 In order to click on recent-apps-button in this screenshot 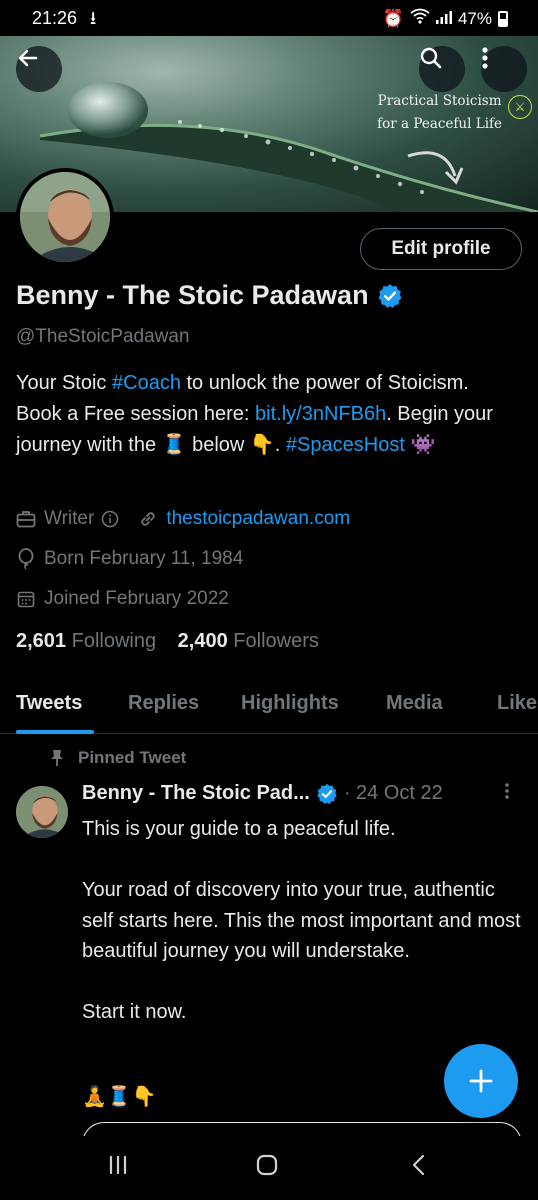, I will do `click(118, 1167)`.